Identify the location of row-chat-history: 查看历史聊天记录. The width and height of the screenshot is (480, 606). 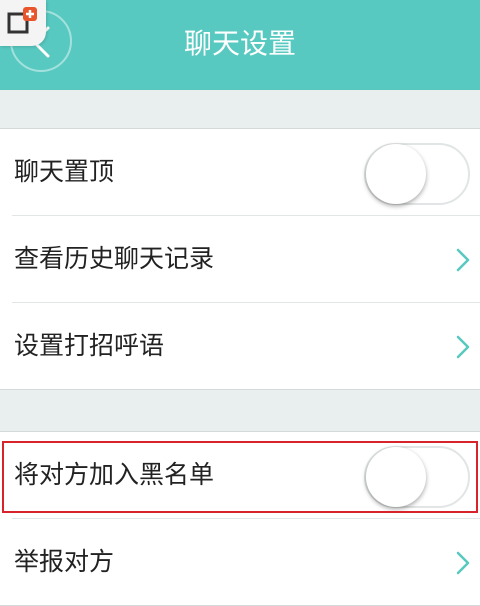
(246, 259).